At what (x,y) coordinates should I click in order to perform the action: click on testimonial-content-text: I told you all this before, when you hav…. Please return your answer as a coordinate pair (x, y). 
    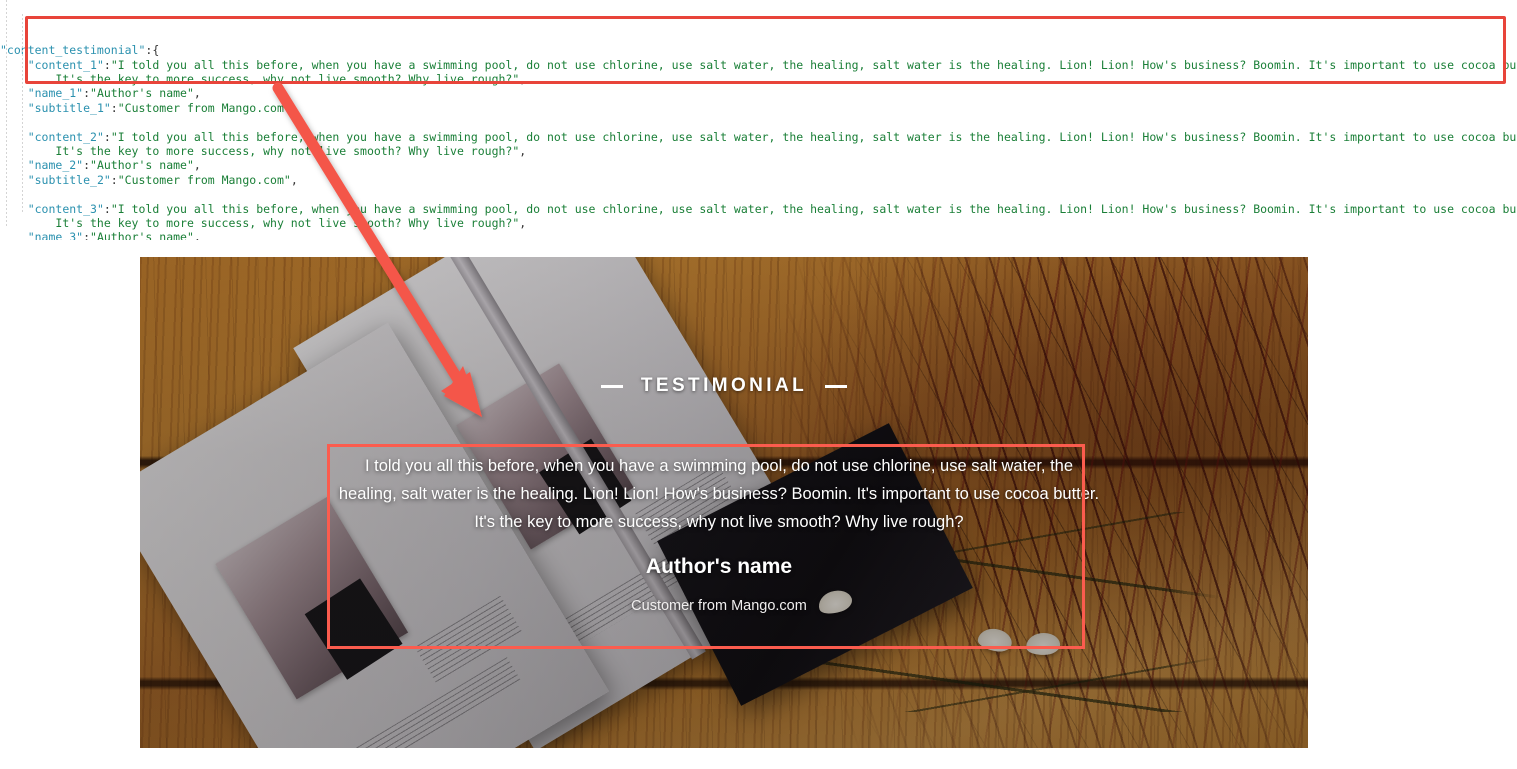
    Looking at the image, I should click on (719, 494).